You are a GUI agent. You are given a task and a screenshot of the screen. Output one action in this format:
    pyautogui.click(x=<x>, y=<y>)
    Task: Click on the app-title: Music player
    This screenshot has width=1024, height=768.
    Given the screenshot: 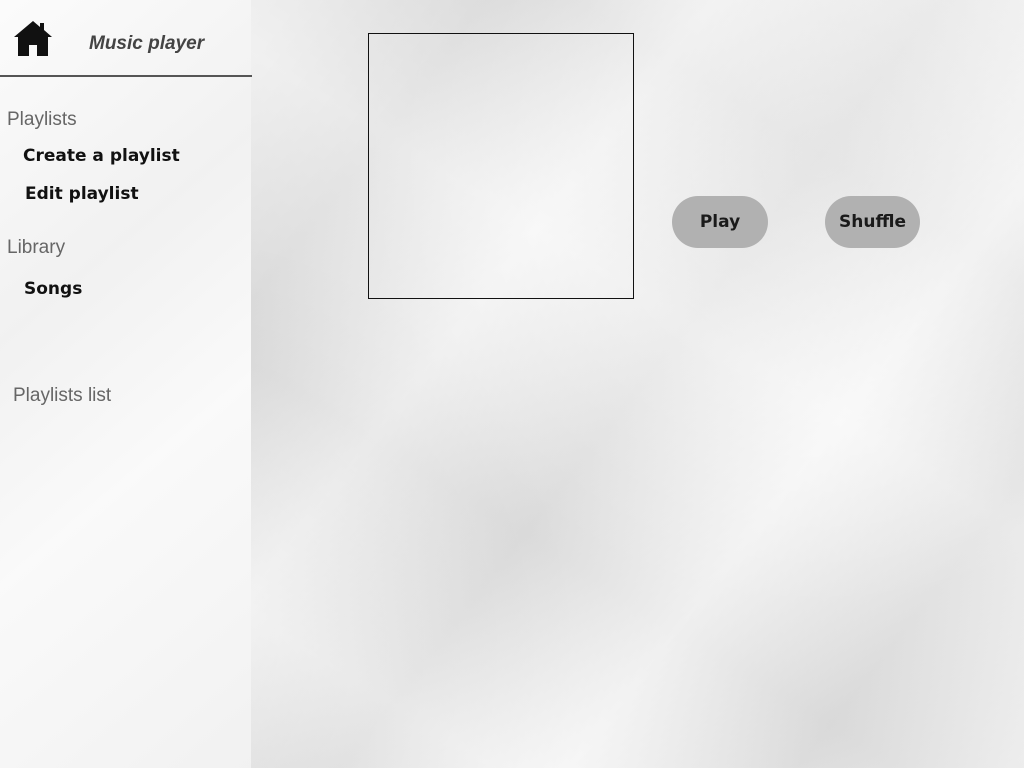 What is the action you would take?
    pyautogui.click(x=147, y=43)
    